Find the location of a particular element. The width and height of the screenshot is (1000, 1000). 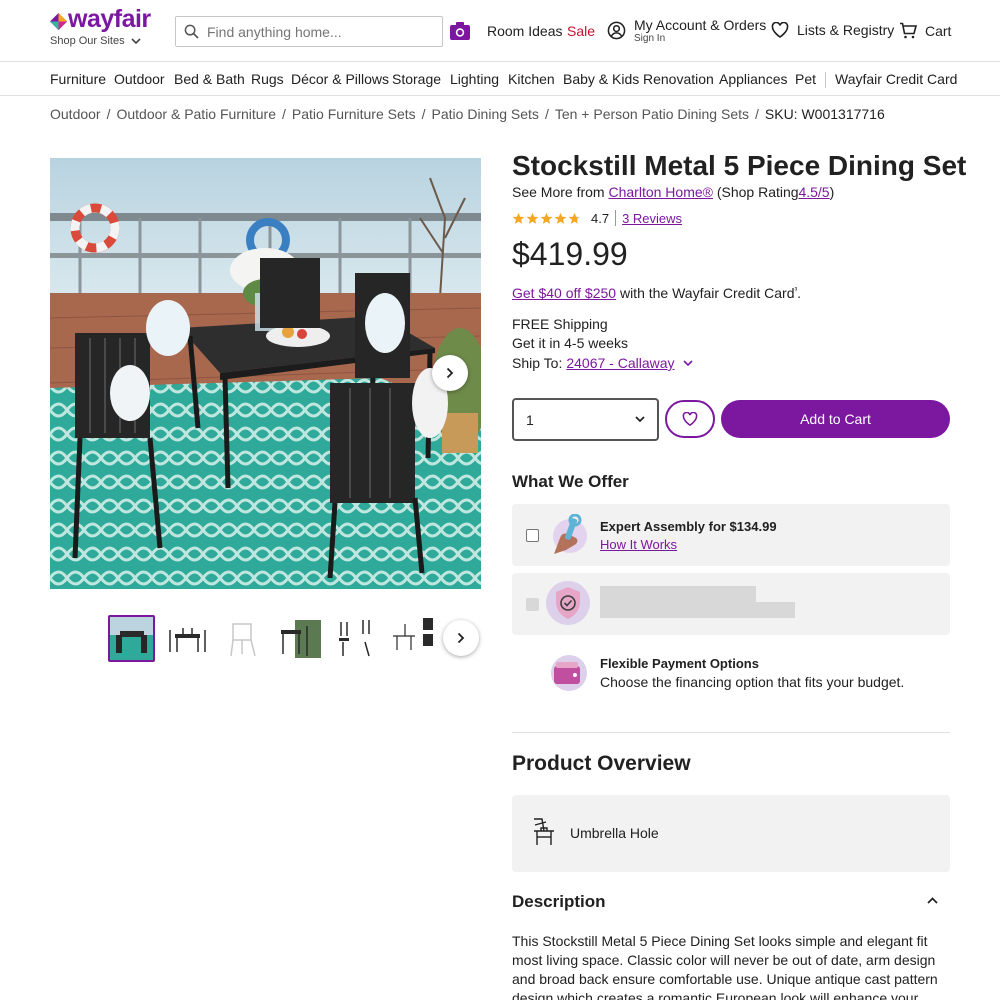

thumbnail-strip is located at coordinates (271, 638).